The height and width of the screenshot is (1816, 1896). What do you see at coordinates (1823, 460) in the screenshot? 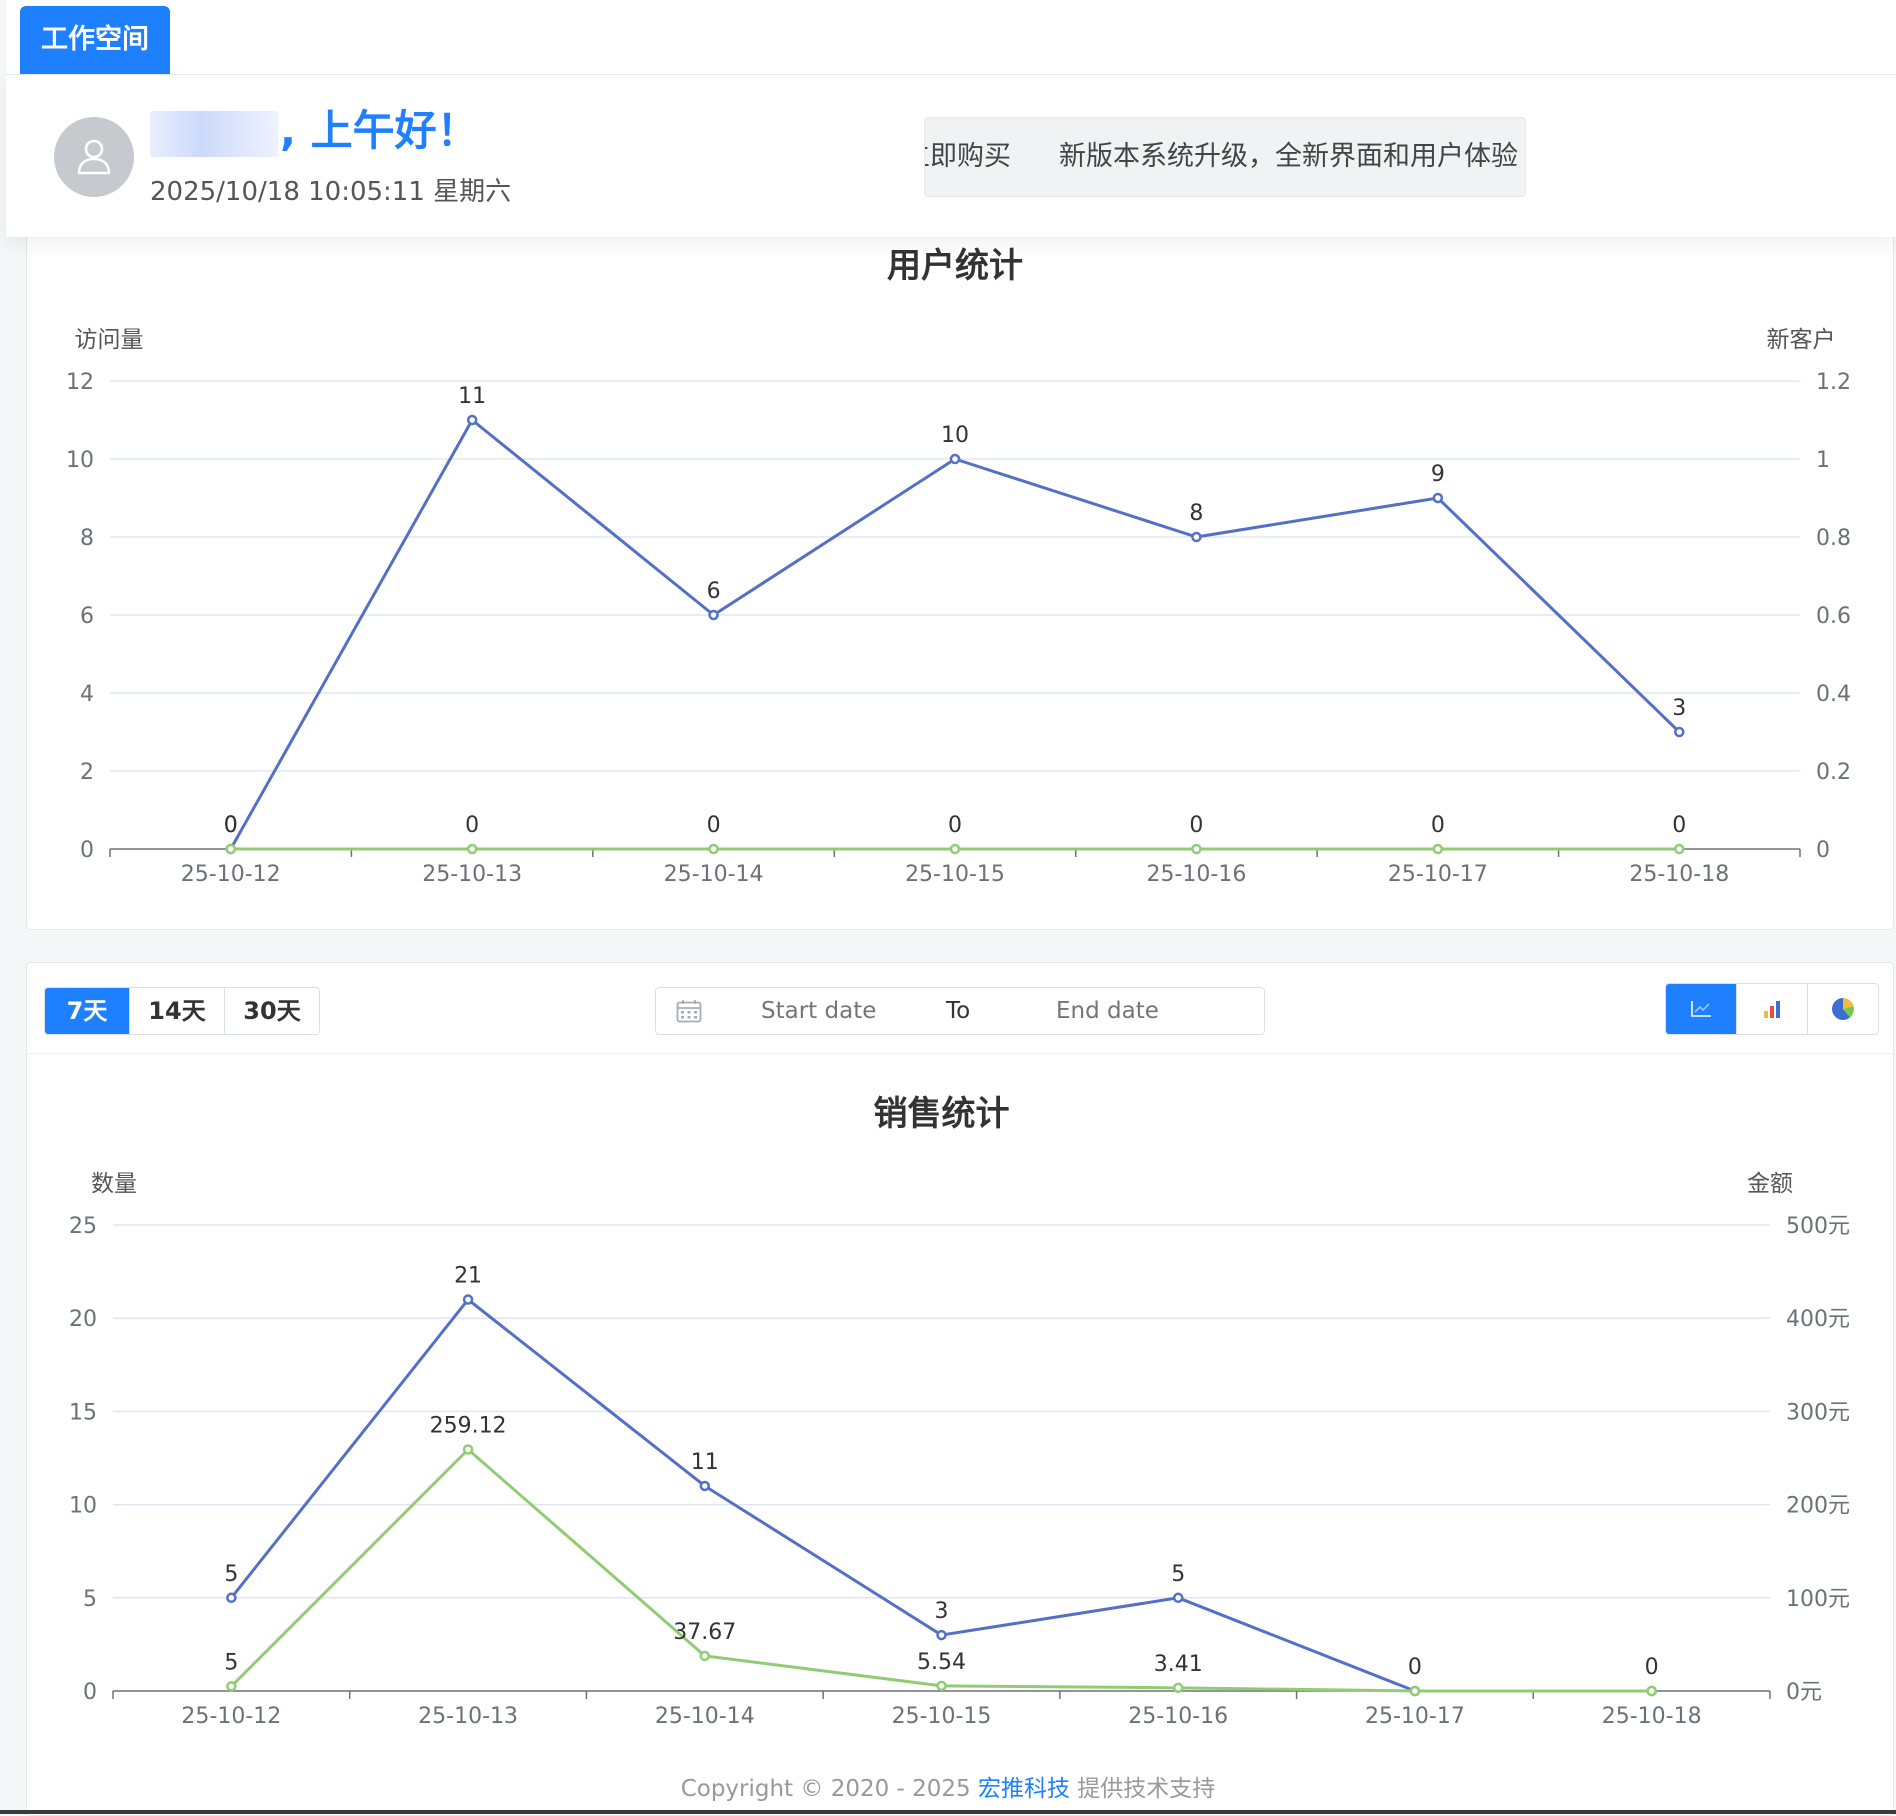
I see `y-right-tick-label: 1` at bounding box center [1823, 460].